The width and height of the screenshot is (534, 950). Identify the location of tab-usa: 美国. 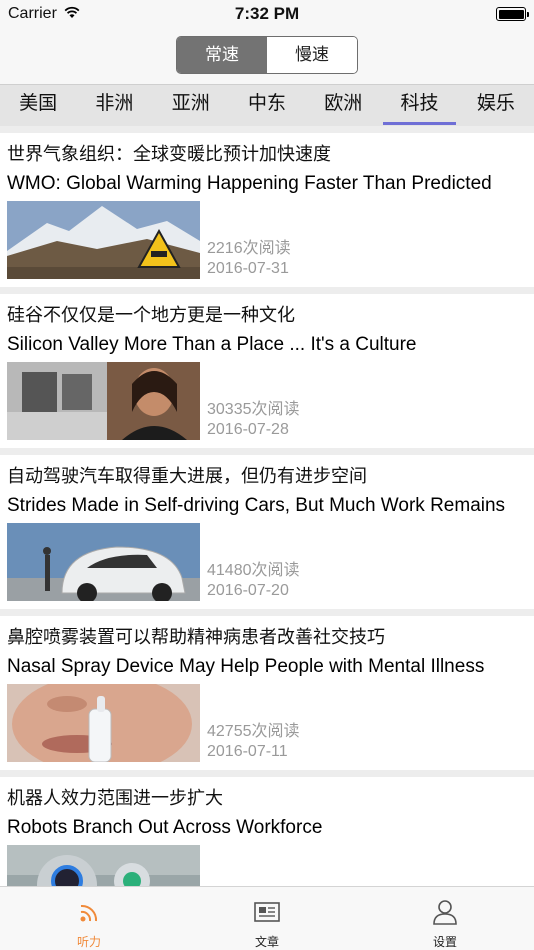
(38, 105).